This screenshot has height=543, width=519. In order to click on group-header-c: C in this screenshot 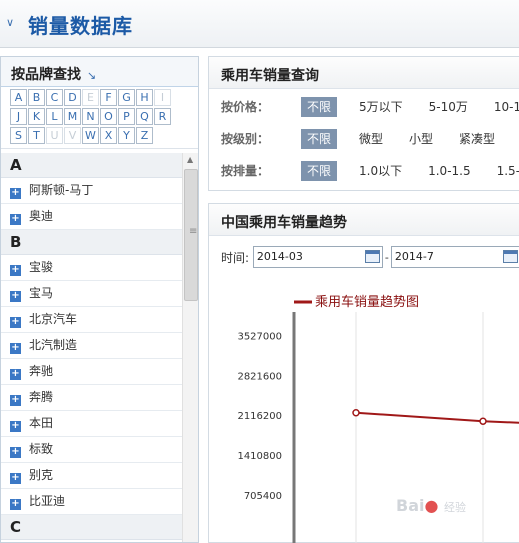, I will do `click(91, 527)`.